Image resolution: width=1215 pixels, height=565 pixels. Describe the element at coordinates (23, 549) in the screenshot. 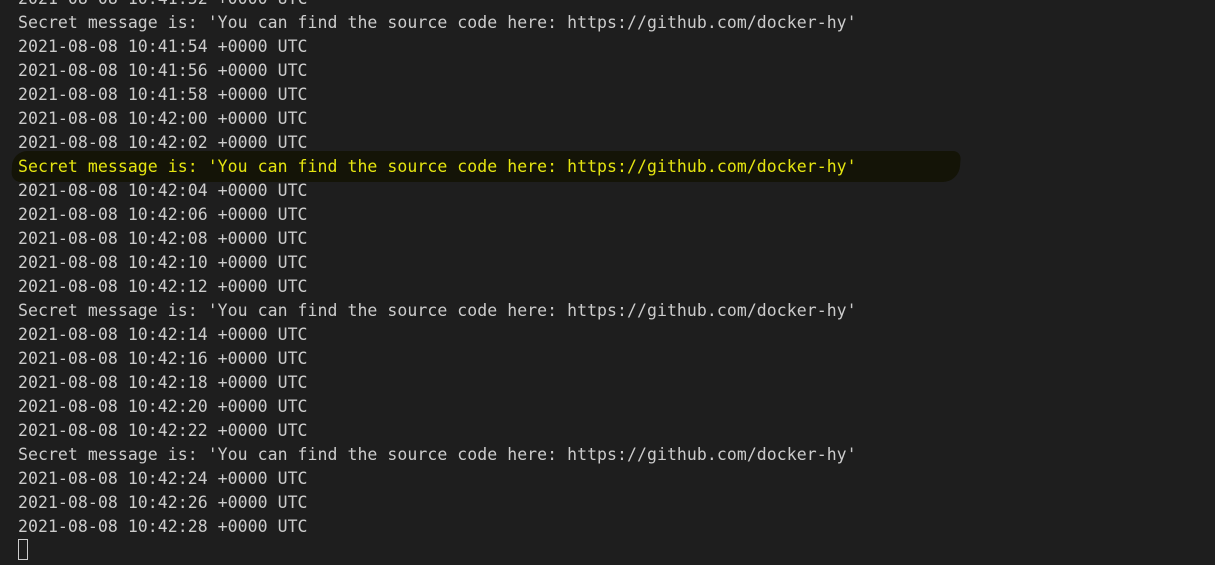

I see `cursor-block-icon` at that location.